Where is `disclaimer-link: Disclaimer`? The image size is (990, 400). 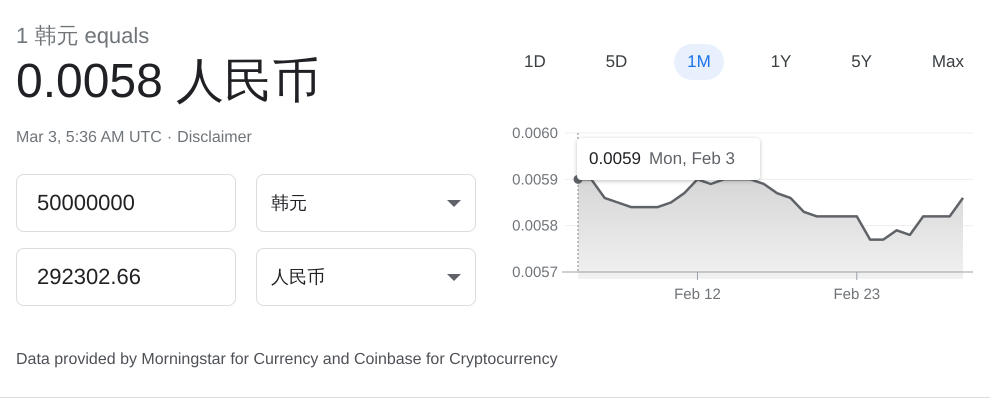
disclaimer-link: Disclaimer is located at coordinates (214, 138).